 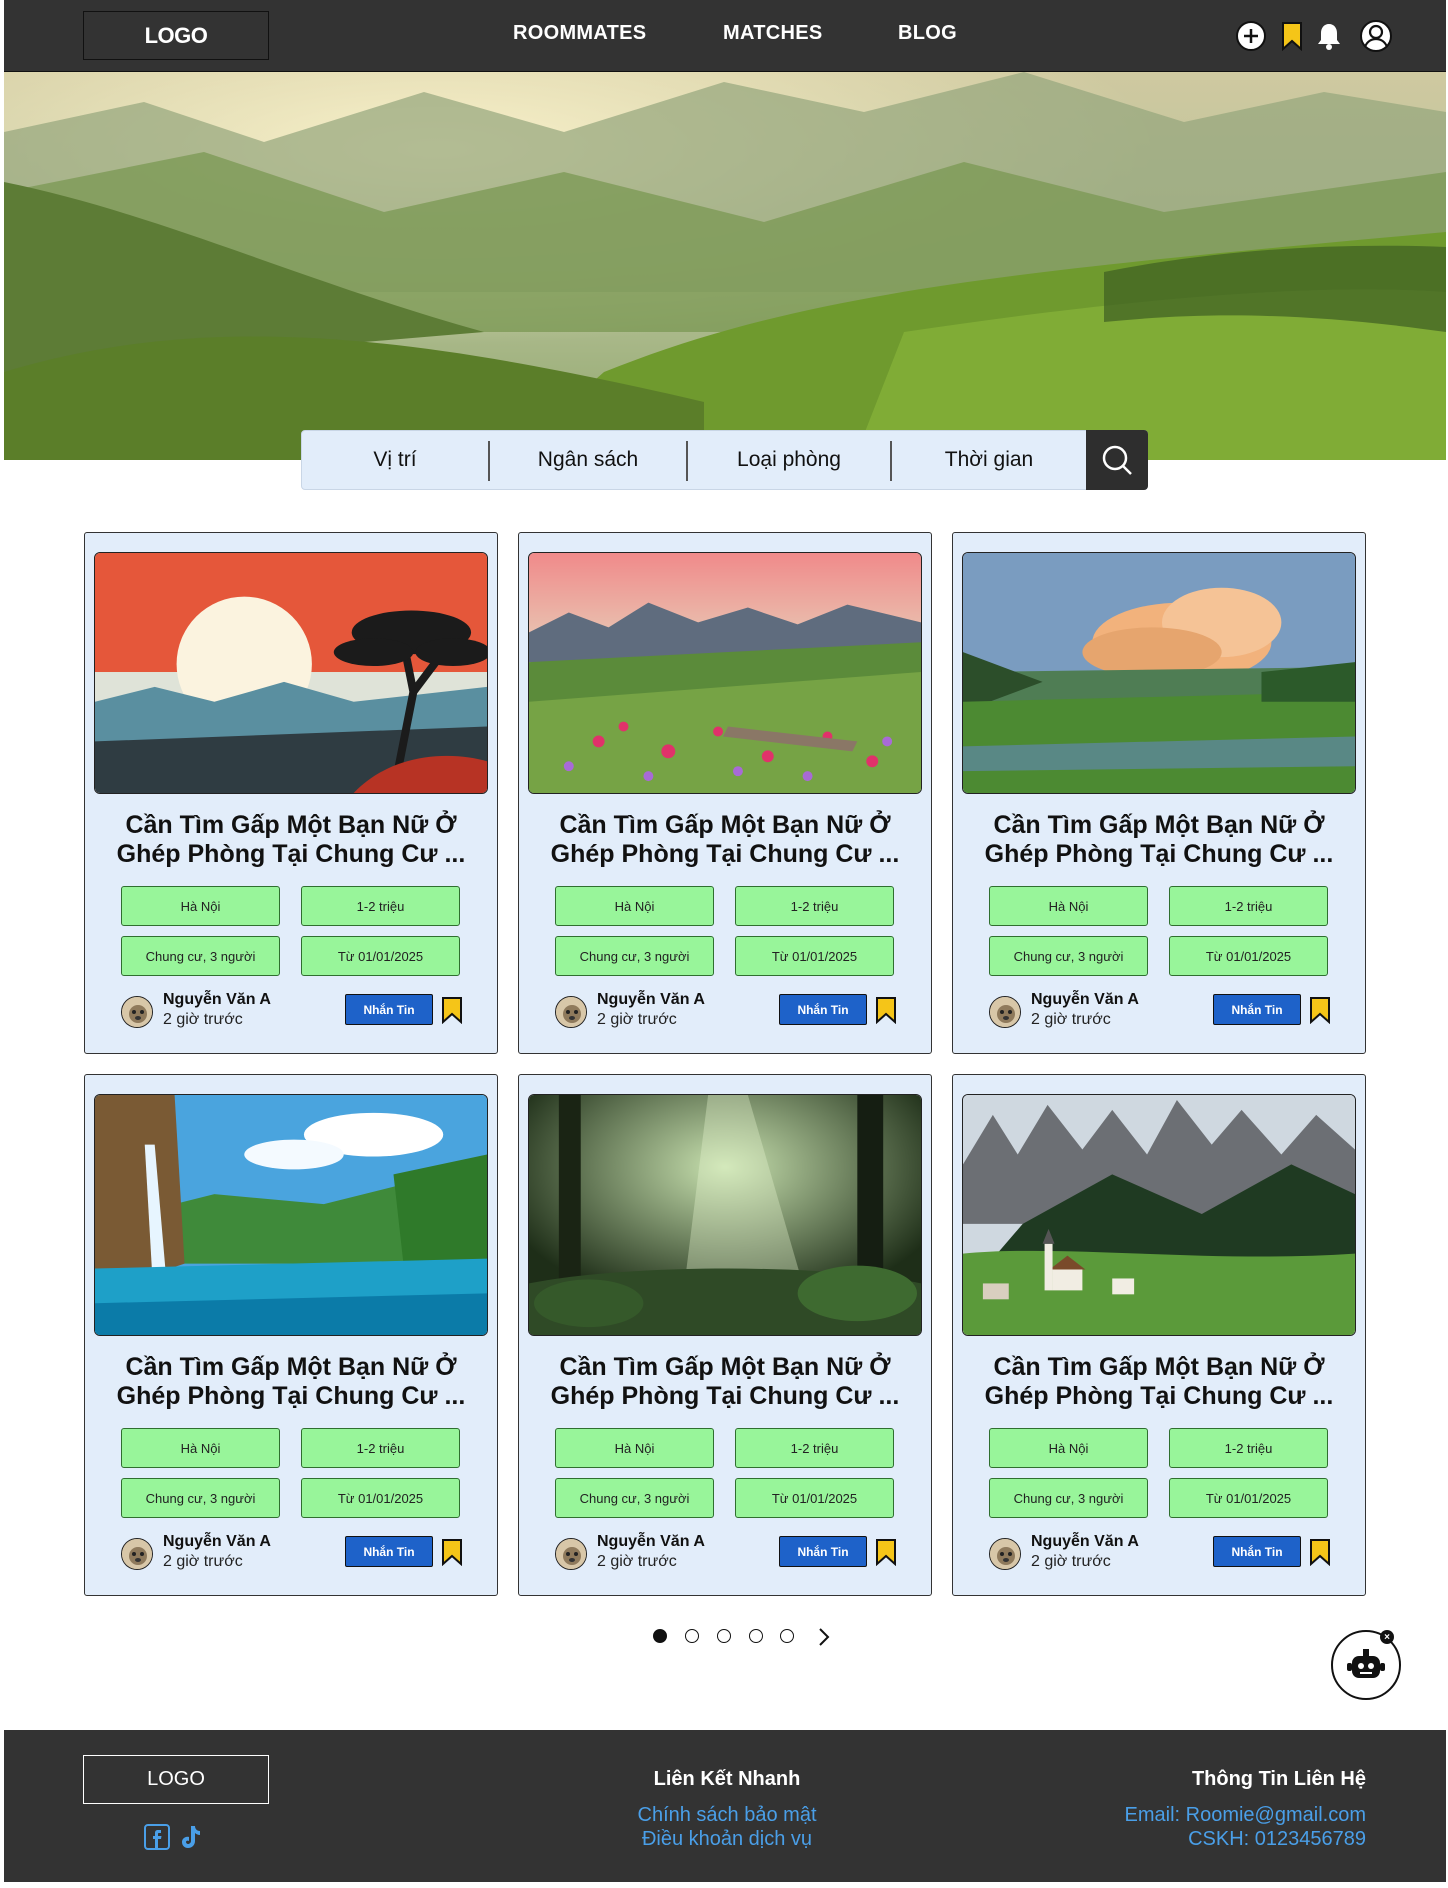 What do you see at coordinates (191, 1837) in the screenshot?
I see `tiktok-icon` at bounding box center [191, 1837].